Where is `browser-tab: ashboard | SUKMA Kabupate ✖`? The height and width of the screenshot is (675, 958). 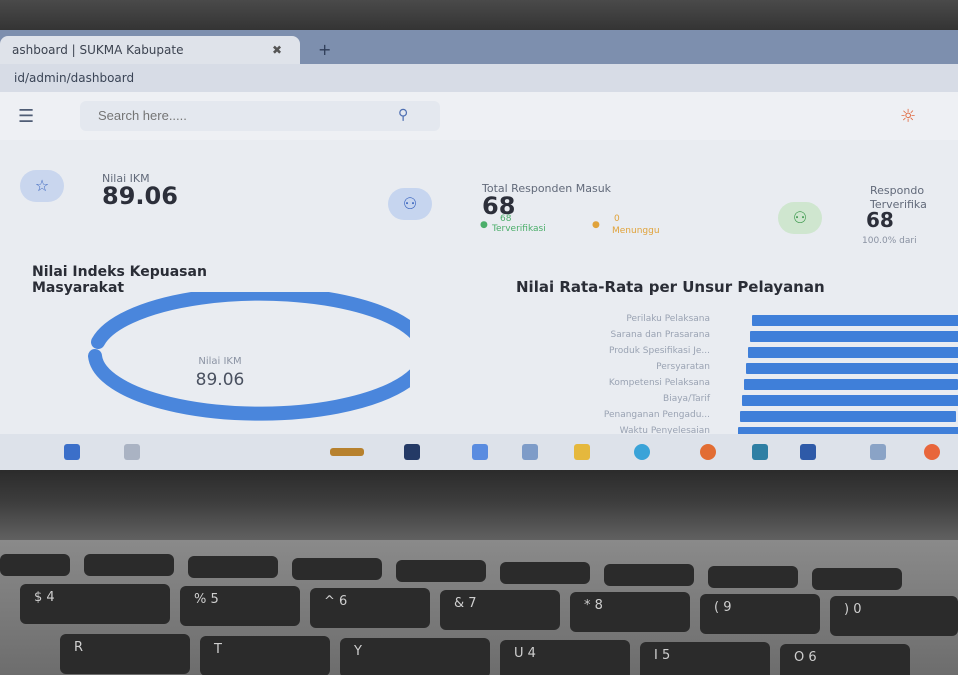 browser-tab: ashboard | SUKMA Kabupate ✖ is located at coordinates (150, 50).